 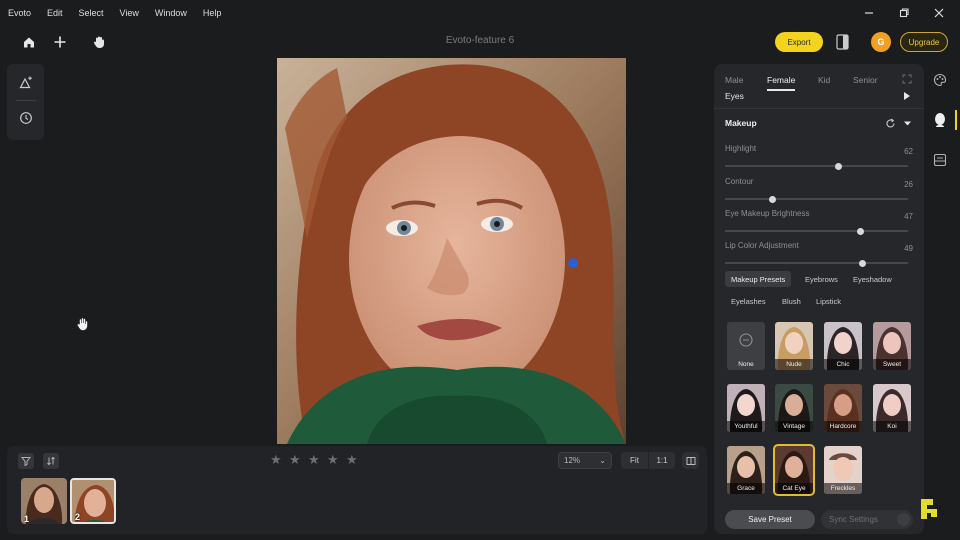 I want to click on chevron-down-icon, so click(x=907, y=123).